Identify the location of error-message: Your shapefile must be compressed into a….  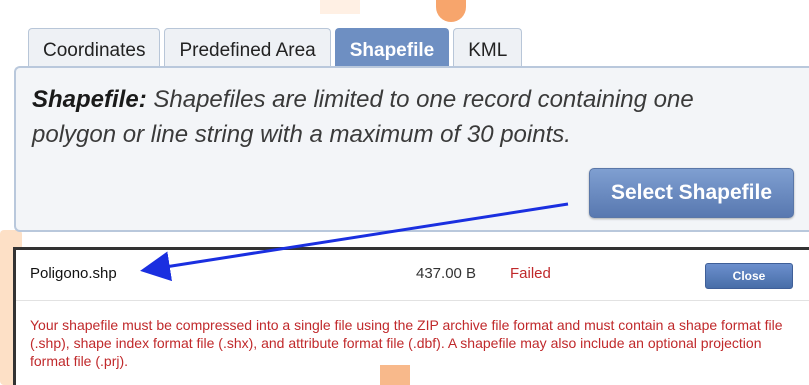
(406, 343).